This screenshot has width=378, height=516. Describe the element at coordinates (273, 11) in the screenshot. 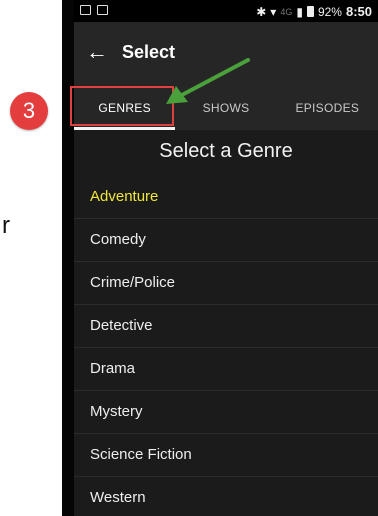

I see `wifi-icon: ▾` at that location.